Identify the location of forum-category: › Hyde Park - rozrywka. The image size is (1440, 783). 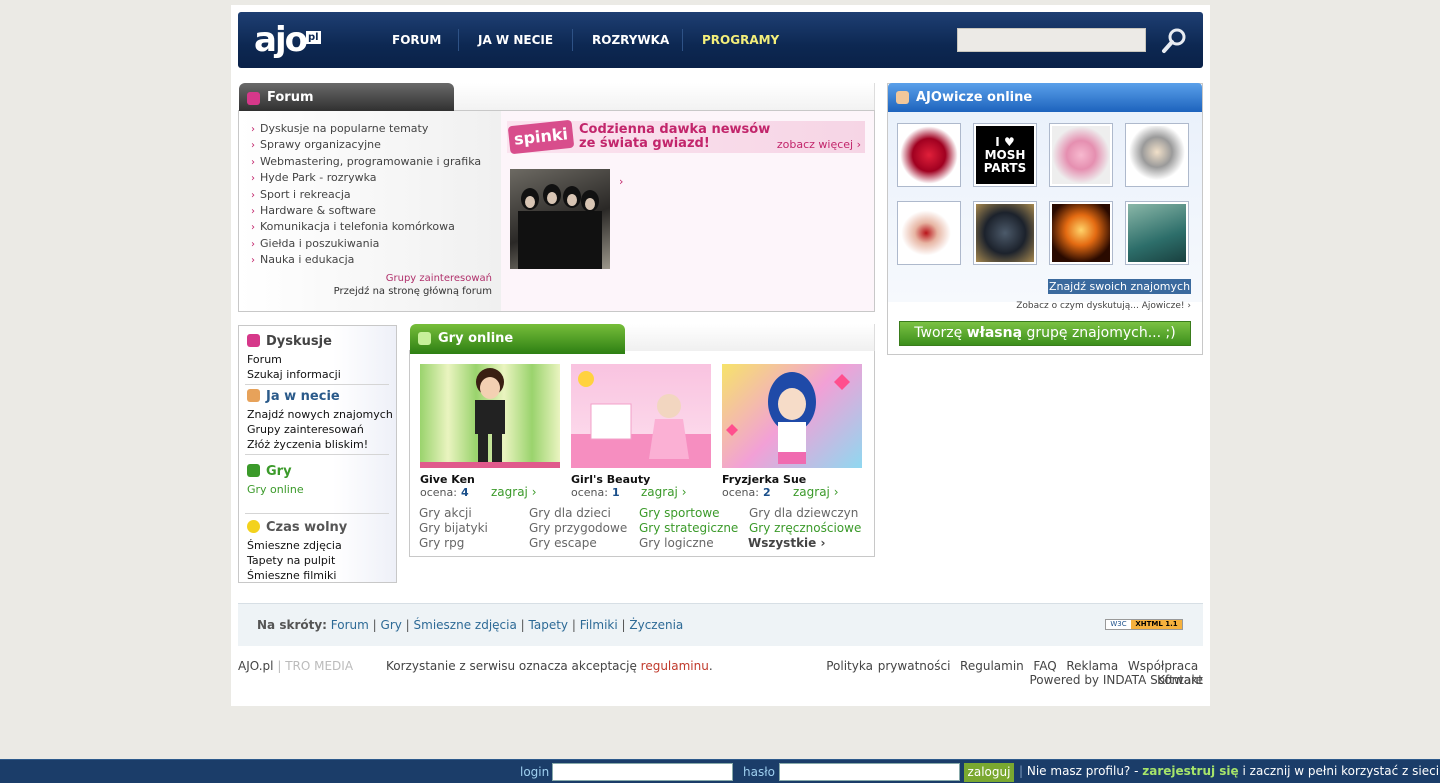
(366, 178).